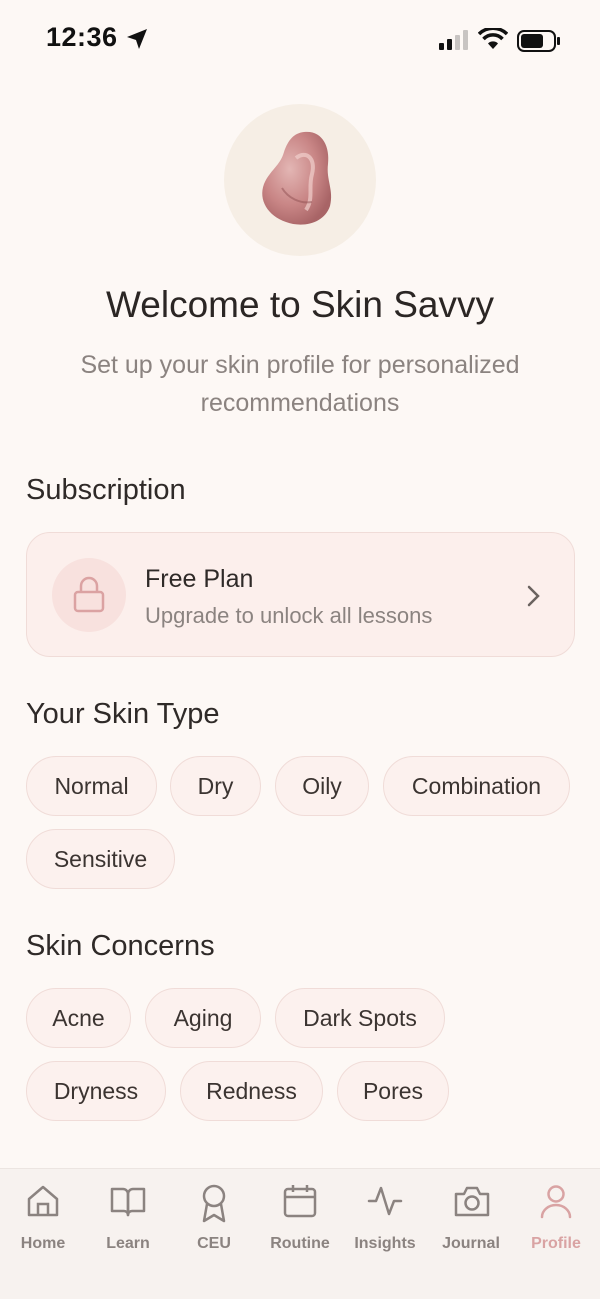  What do you see at coordinates (78, 1018) in the screenshot?
I see `concern-chip-acne: Acne` at bounding box center [78, 1018].